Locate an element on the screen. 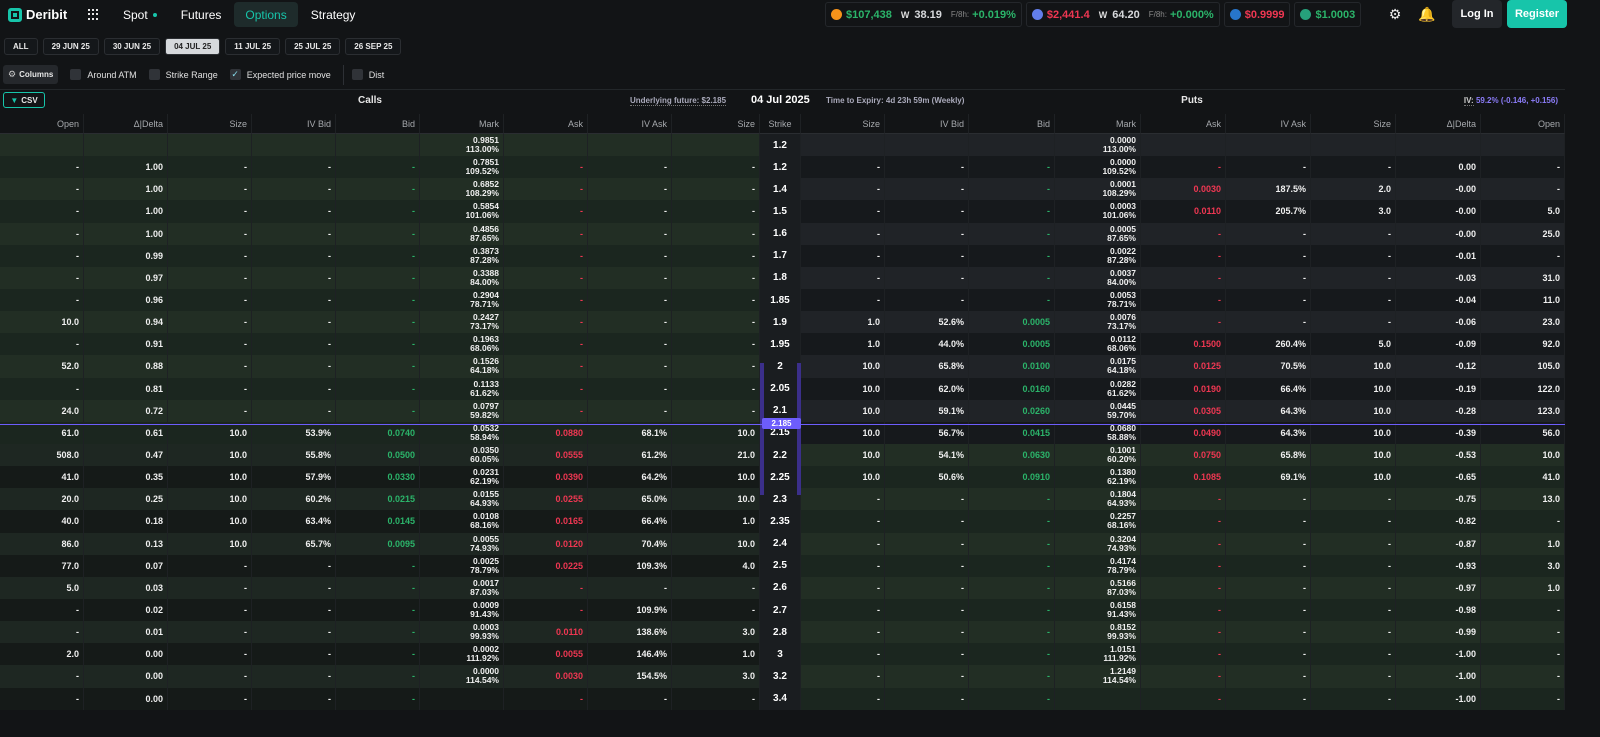 Image resolution: width=1600 pixels, height=737 pixels. call-open-cell: 20.0 is located at coordinates (42, 499).